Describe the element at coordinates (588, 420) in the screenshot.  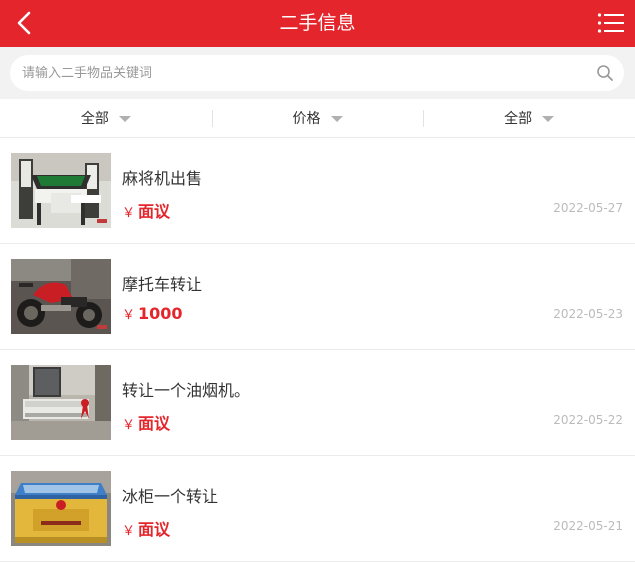
I see `listing-date: 2022-05-22` at that location.